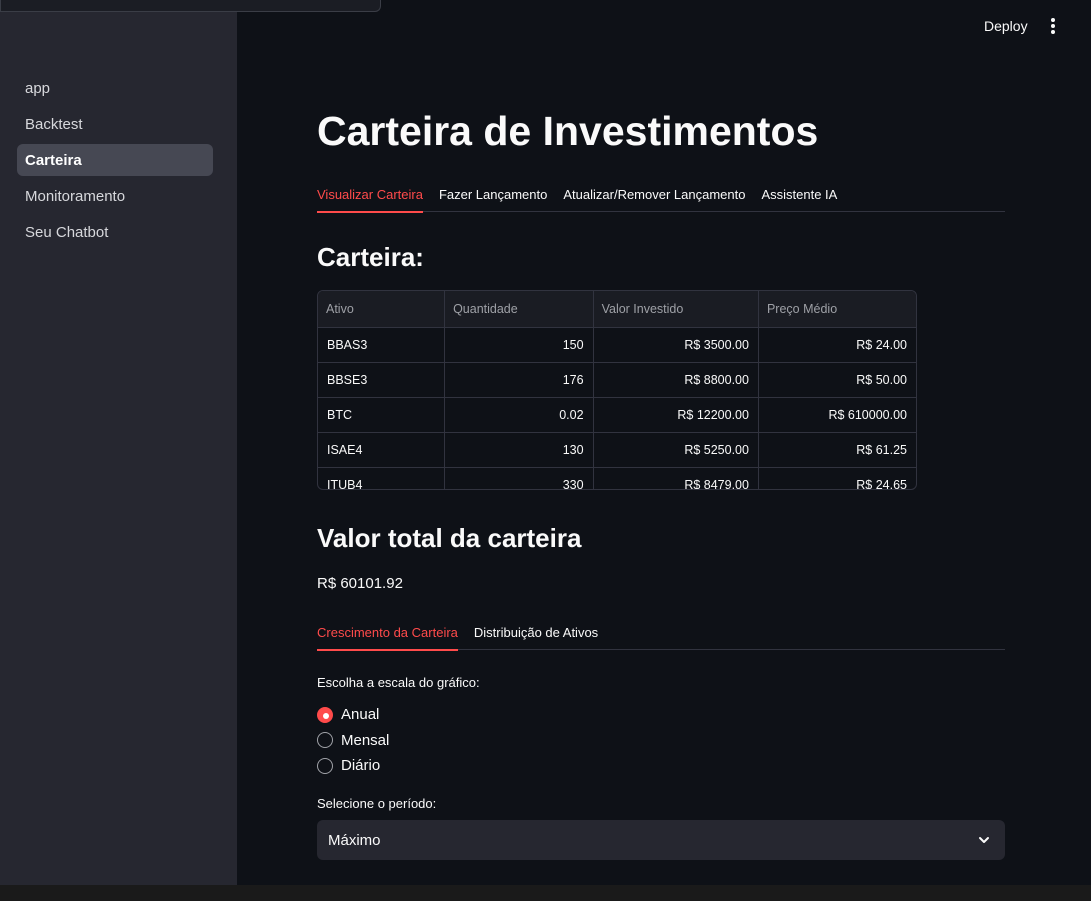 This screenshot has height=901, width=1091. I want to click on scale-label: Escolha a escala do gráfico:, so click(398, 682).